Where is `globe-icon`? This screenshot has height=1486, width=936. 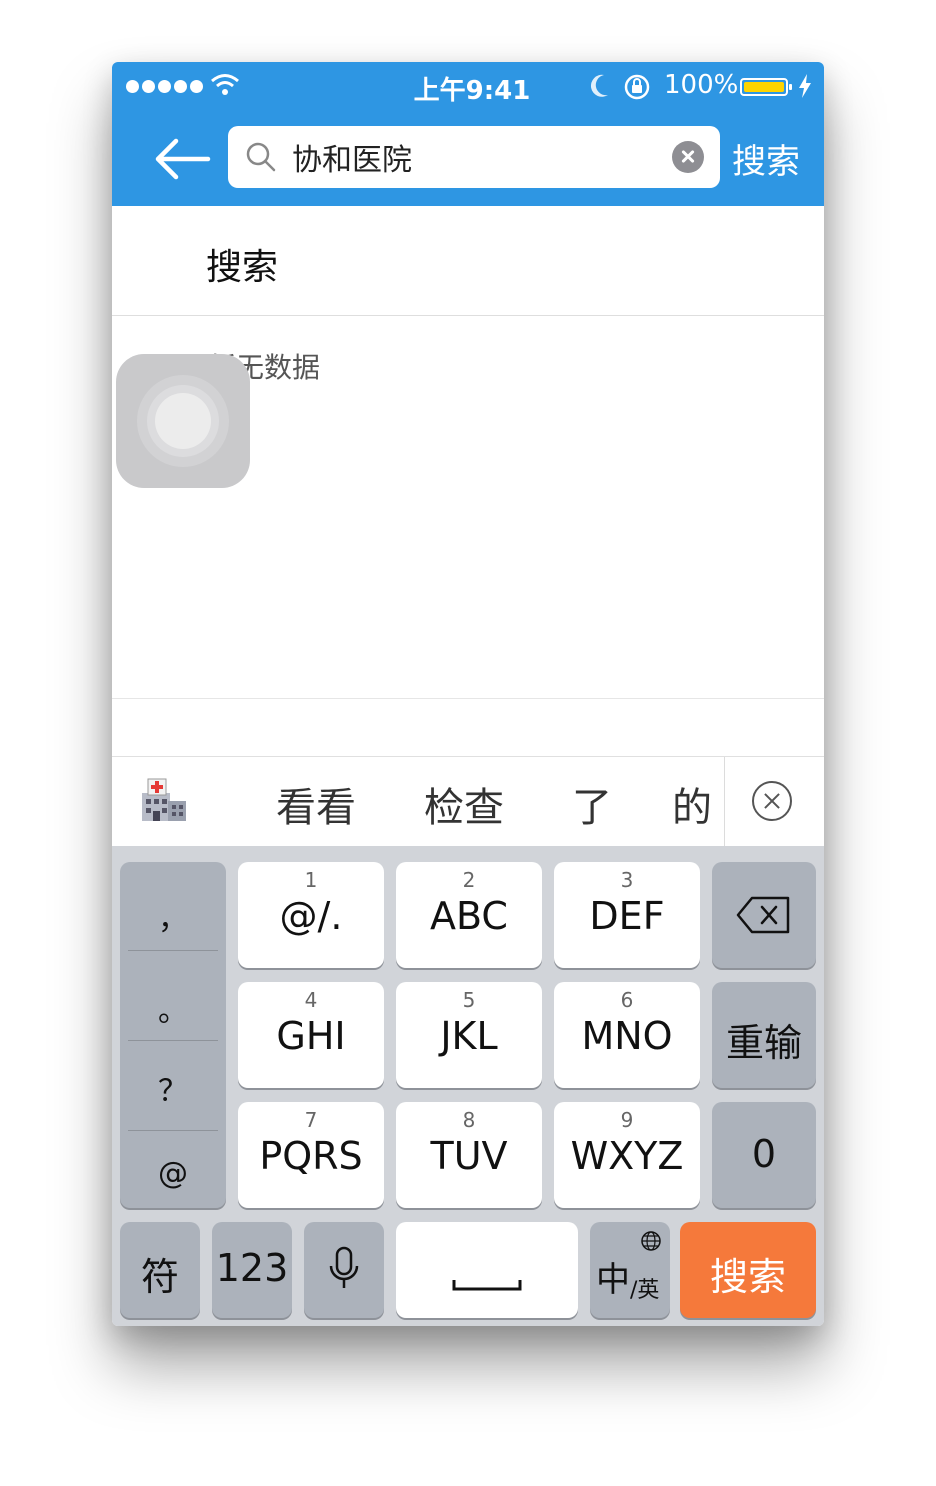
globe-icon is located at coordinates (651, 1241).